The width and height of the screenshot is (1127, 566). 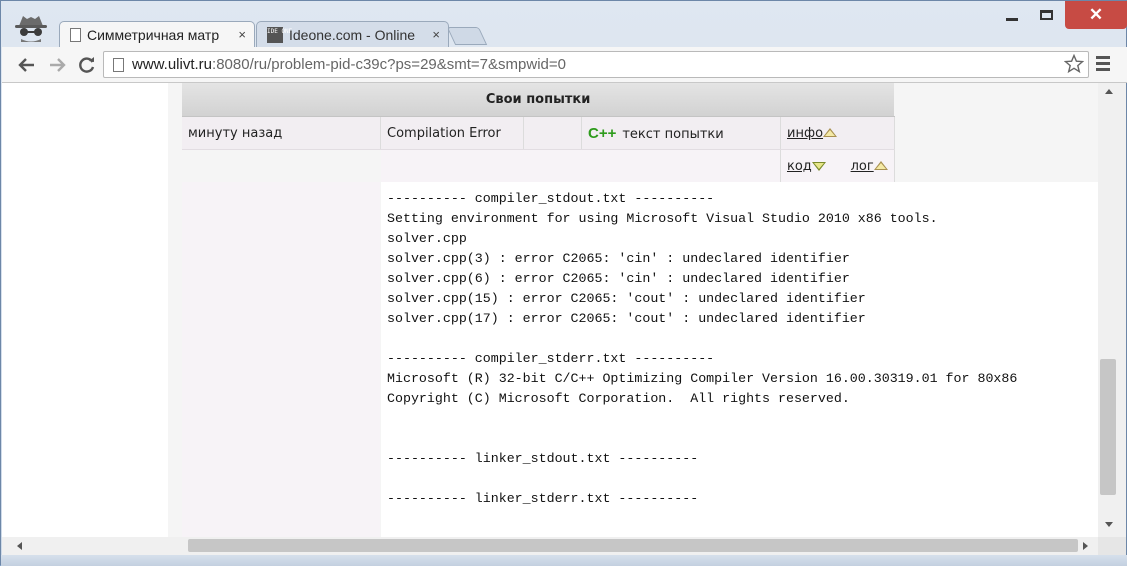 I want to click on view-text-label: текст попытки, so click(x=673, y=134).